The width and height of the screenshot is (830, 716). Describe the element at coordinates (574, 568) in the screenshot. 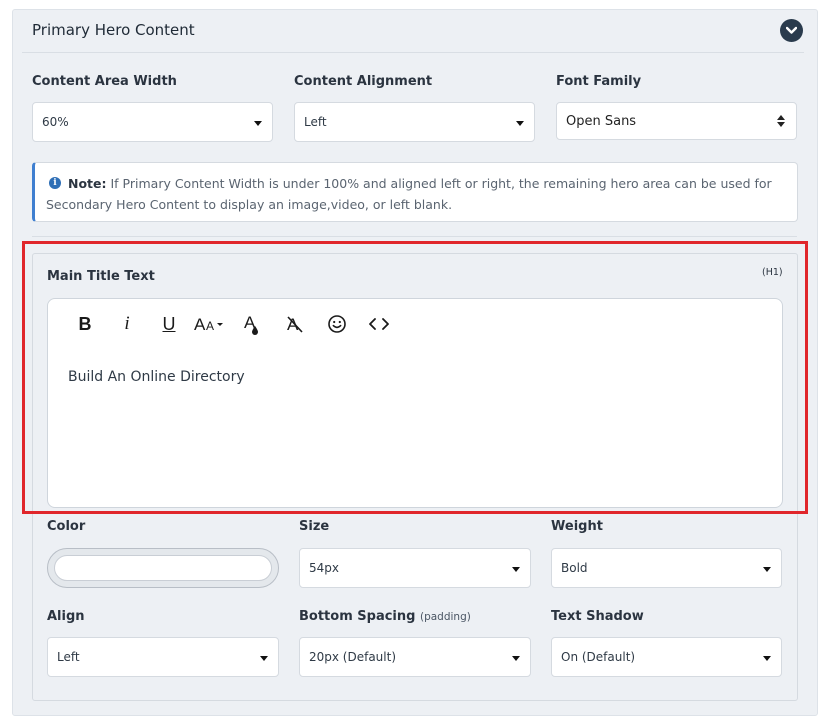

I see `weight-value: Bold` at that location.